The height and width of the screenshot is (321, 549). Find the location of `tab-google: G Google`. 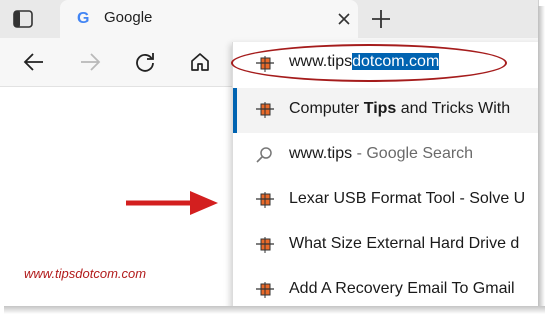

tab-google: G Google is located at coordinates (209, 19).